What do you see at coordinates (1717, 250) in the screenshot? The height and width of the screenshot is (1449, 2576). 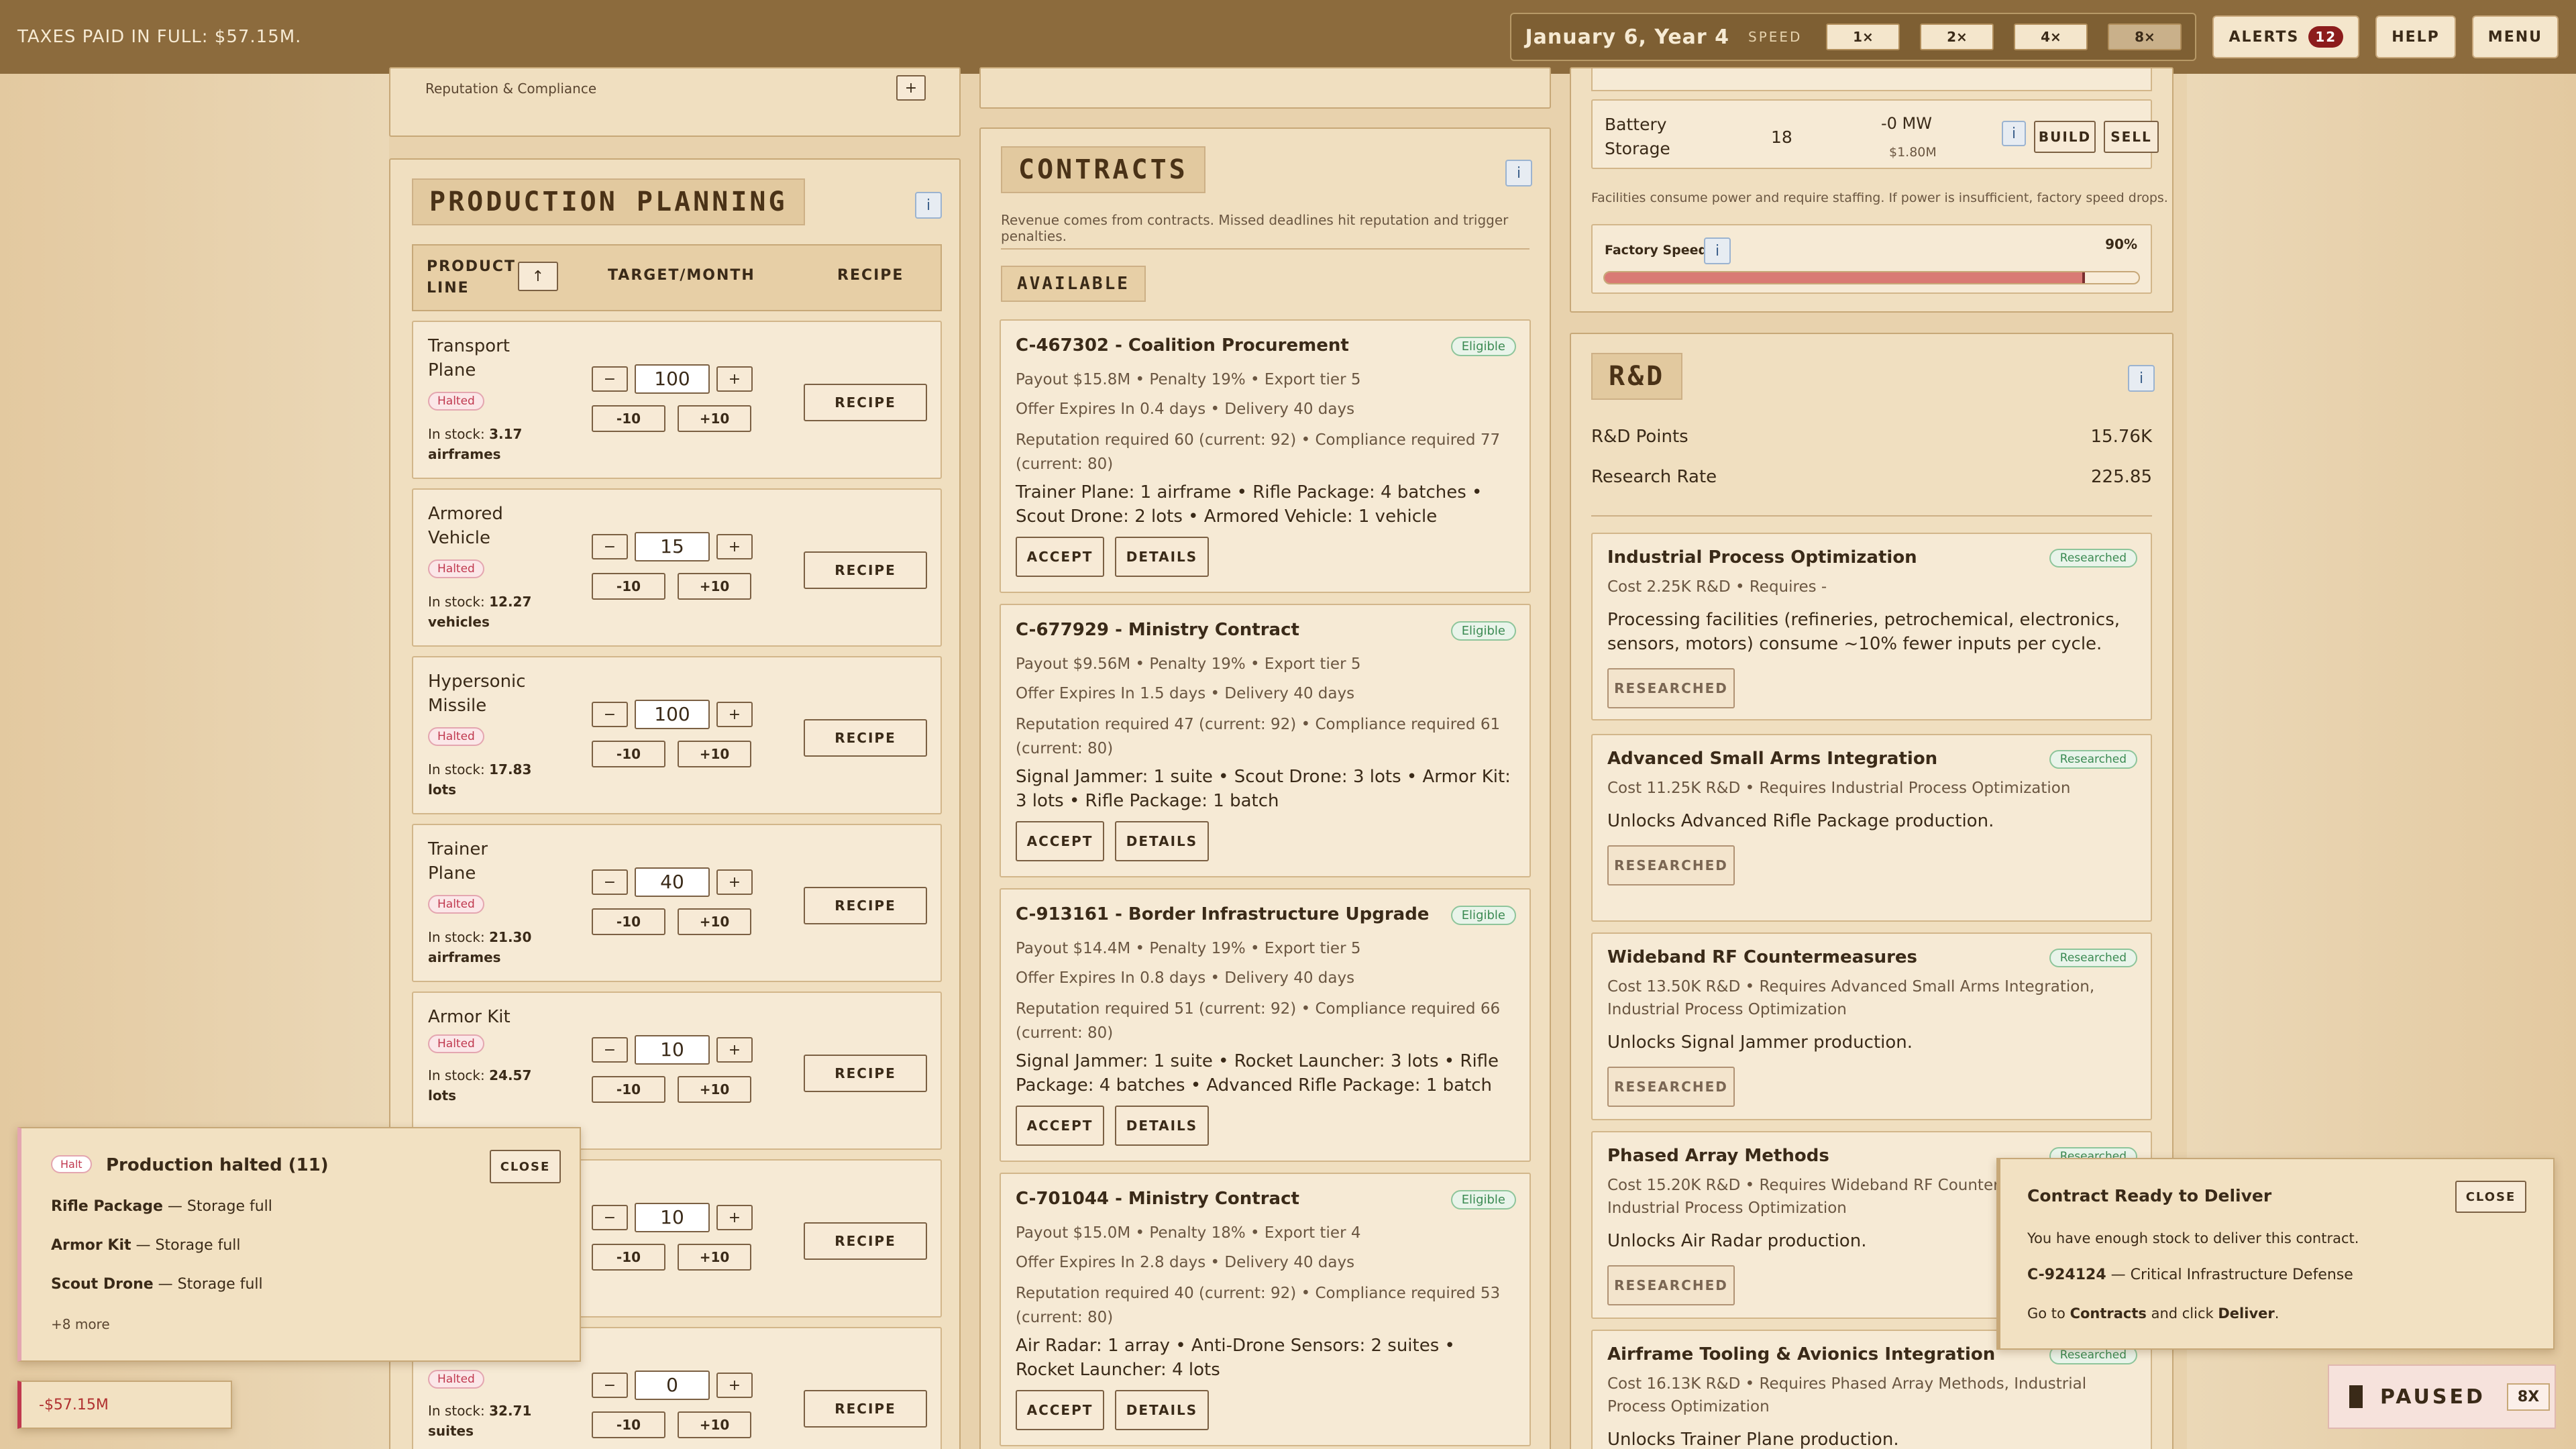 I see `factory-speed-info-button: i` at bounding box center [1717, 250].